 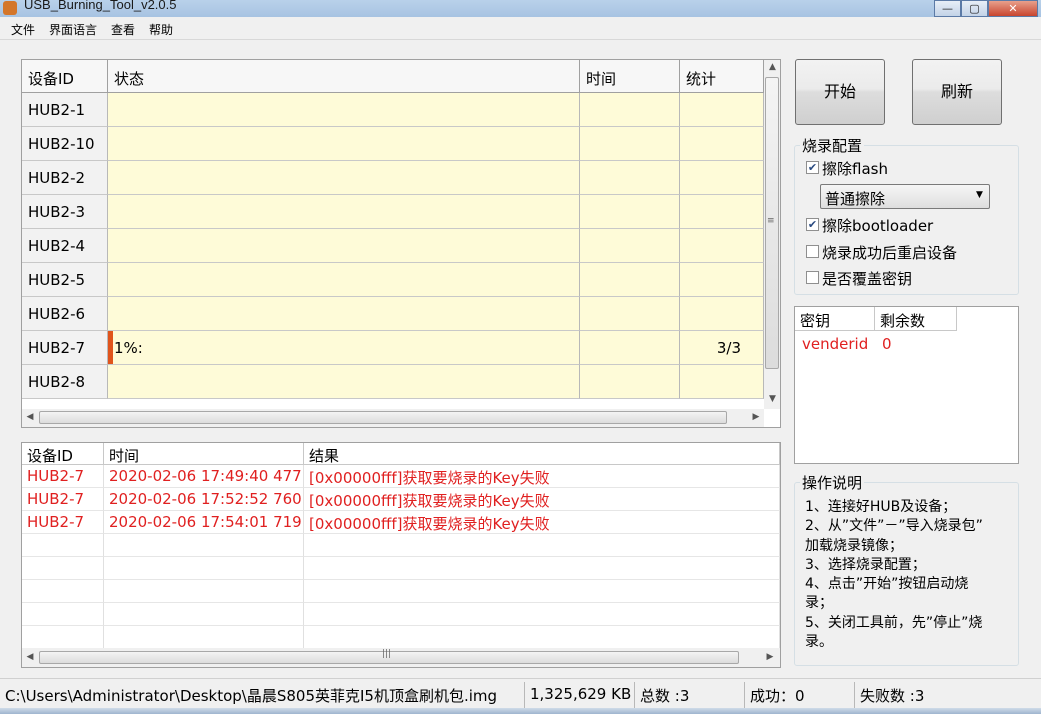 I want to click on col-time: 时间, so click(x=630, y=76).